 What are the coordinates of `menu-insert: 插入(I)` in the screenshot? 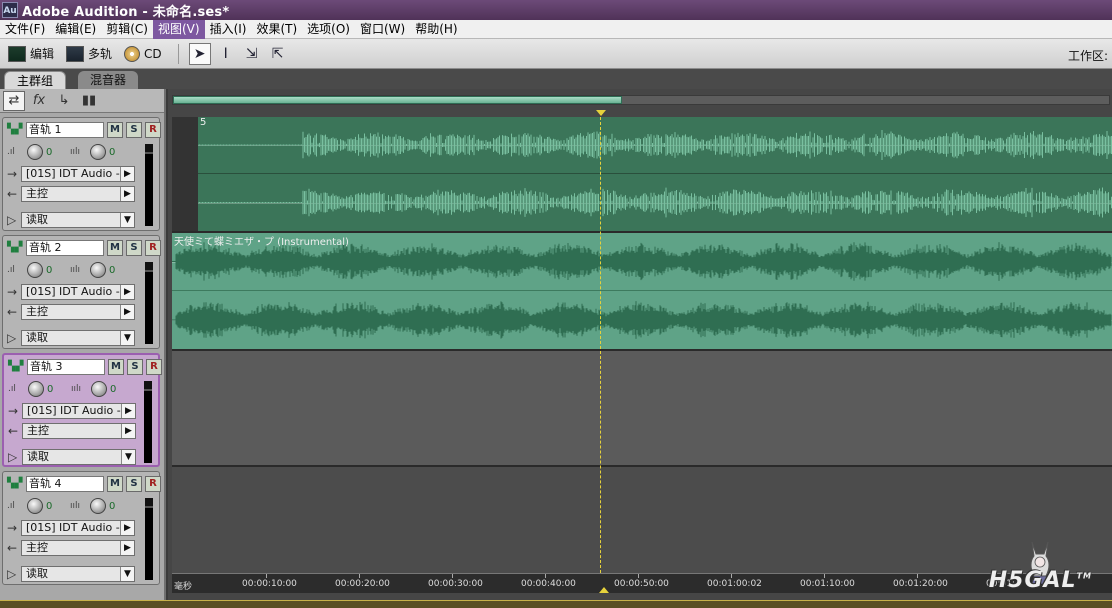 It's located at (228, 29).